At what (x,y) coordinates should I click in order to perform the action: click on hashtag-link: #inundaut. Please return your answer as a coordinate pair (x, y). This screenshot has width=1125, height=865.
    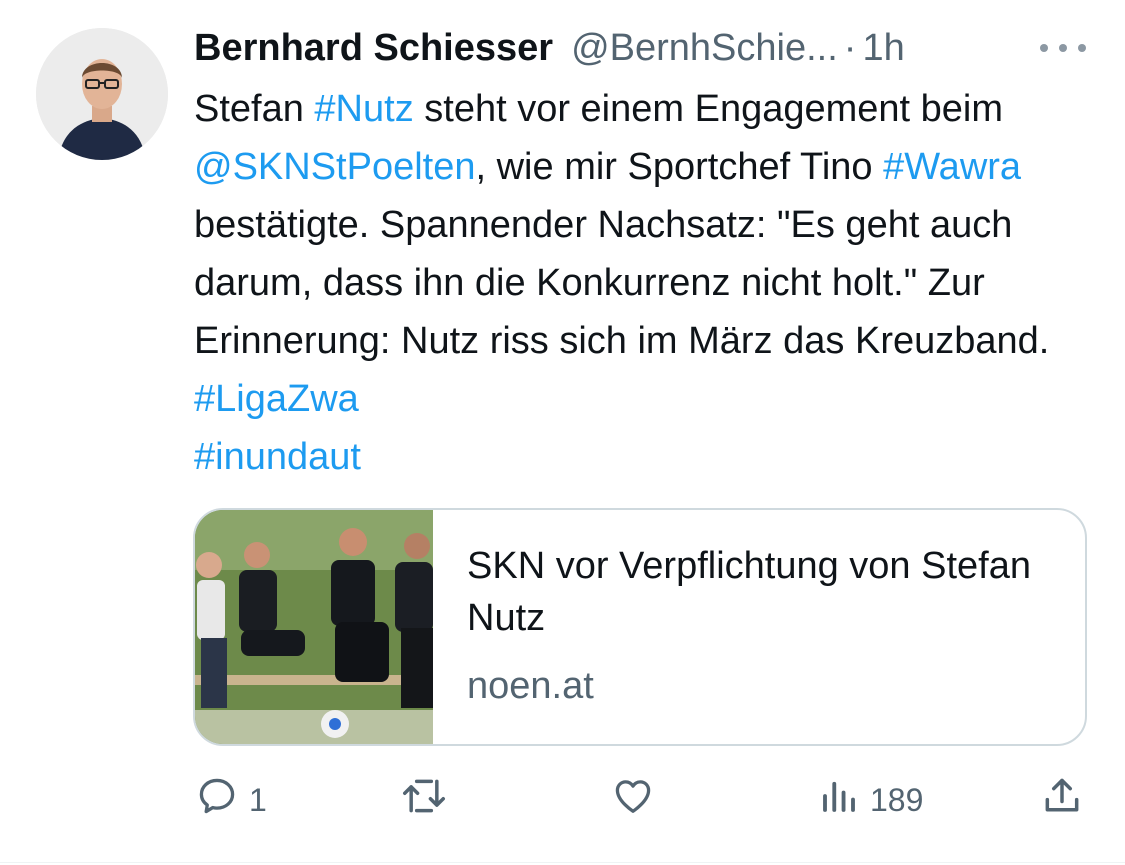
    Looking at the image, I should click on (277, 457).